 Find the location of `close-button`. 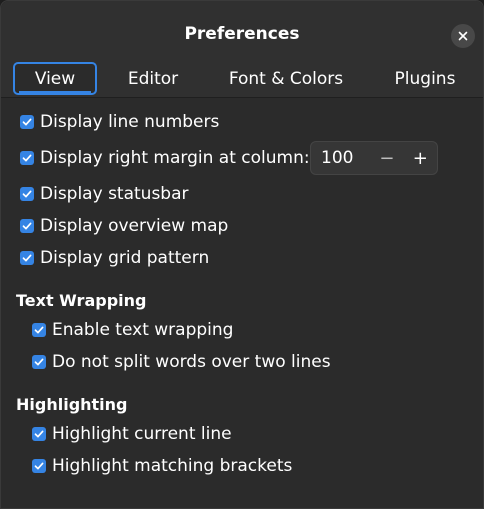

close-button is located at coordinates (463, 36).